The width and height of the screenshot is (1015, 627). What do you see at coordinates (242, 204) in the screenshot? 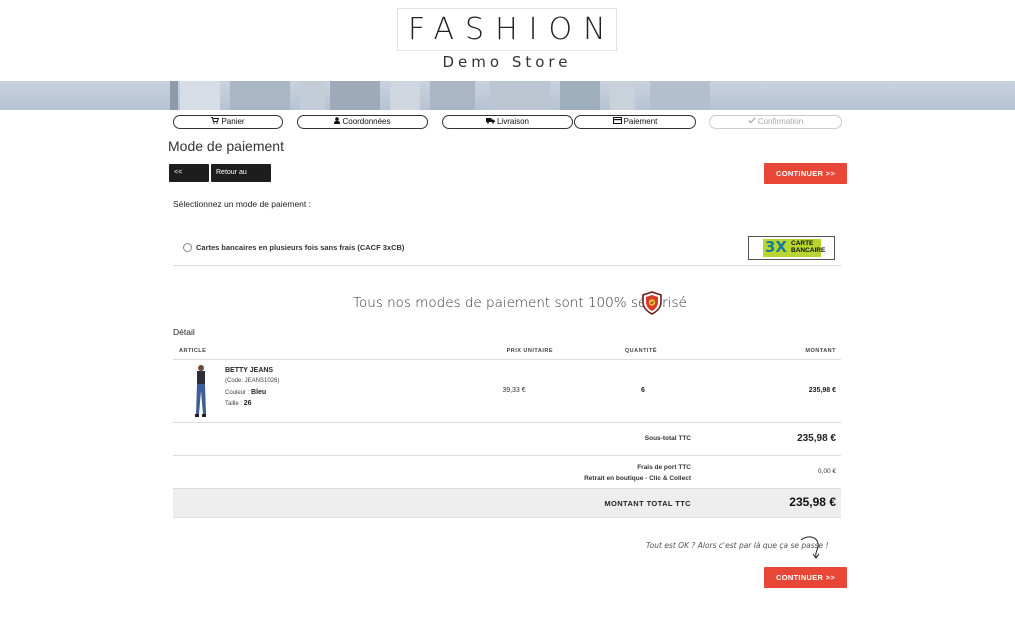
I see `select-payment-label: Sélectionnez un mode de paiement :` at bounding box center [242, 204].